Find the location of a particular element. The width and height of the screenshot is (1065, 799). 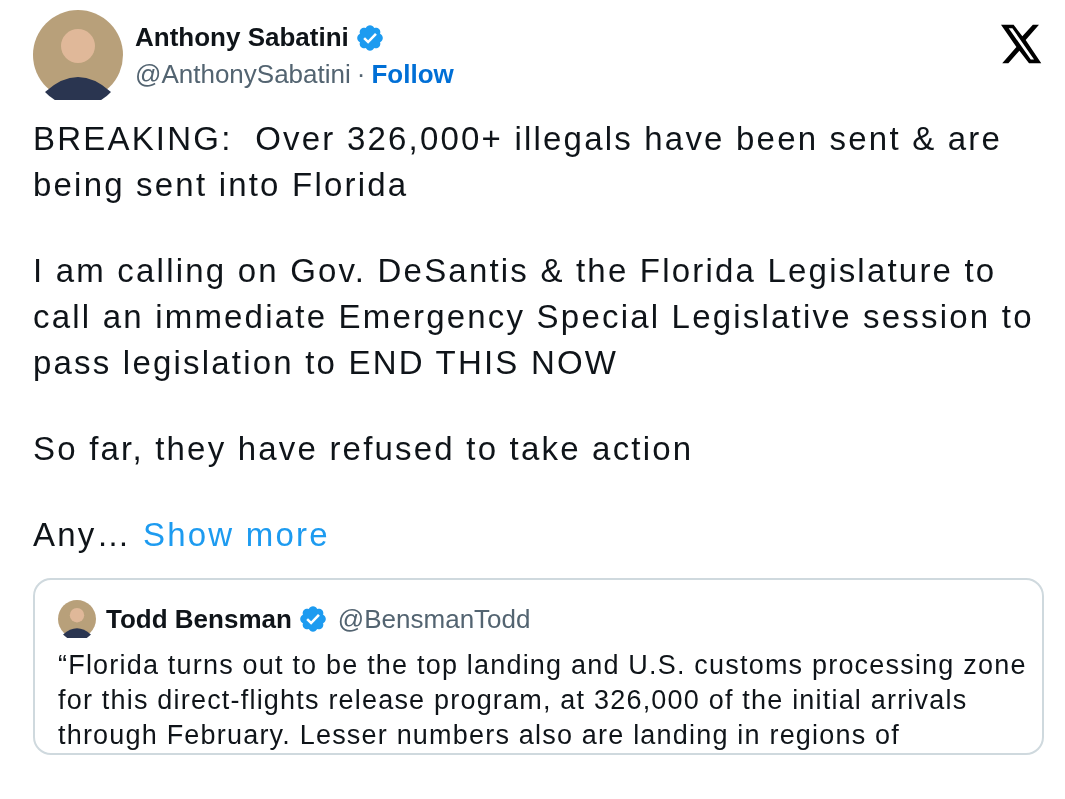

avatar is located at coordinates (77, 619).